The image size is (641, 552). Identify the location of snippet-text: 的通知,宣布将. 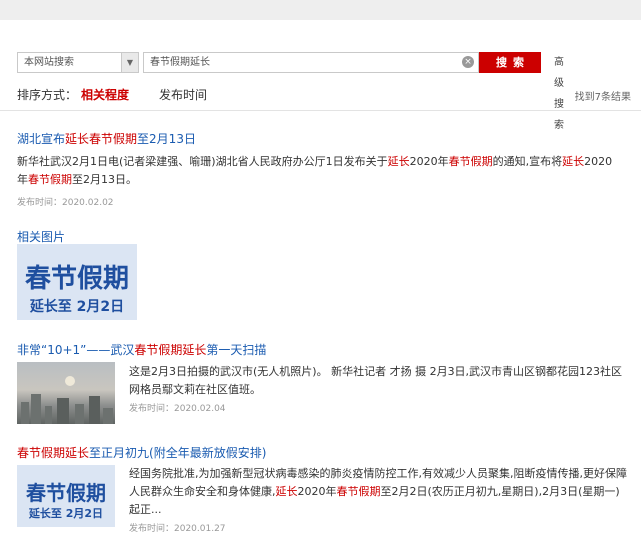
(527, 161).